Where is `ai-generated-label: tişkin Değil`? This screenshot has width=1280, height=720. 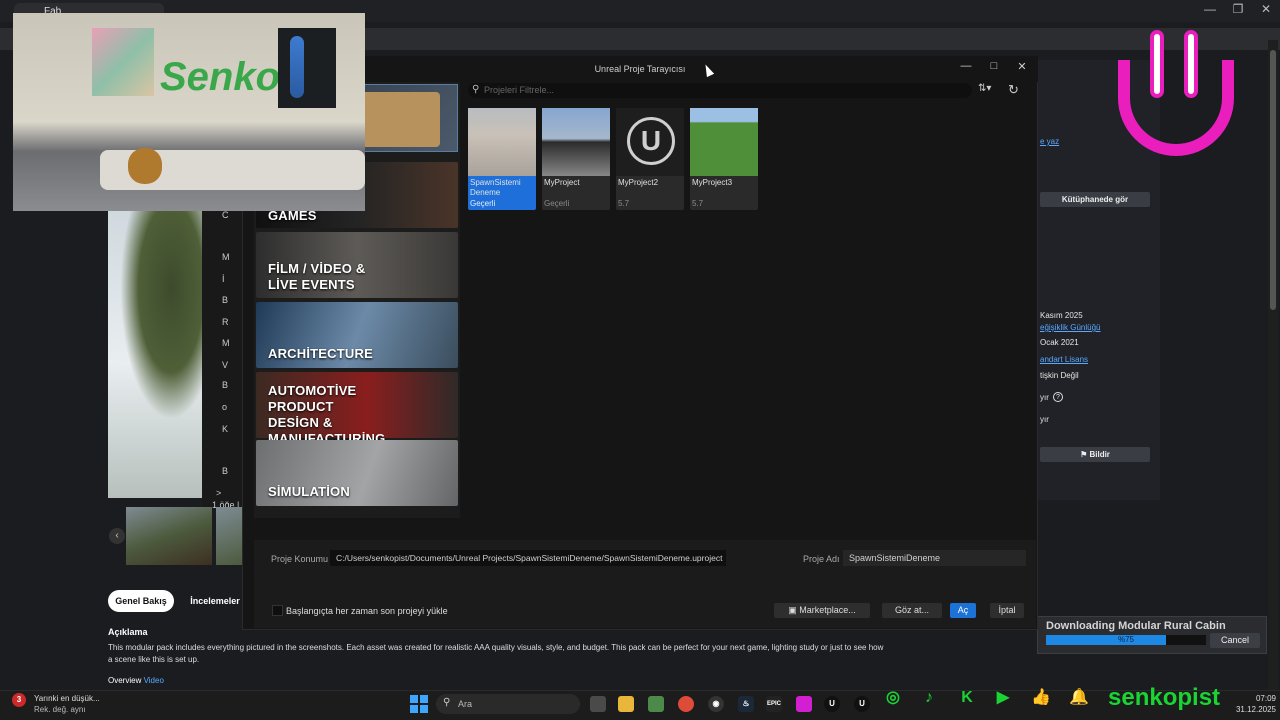 ai-generated-label: tişkin Değil is located at coordinates (1059, 375).